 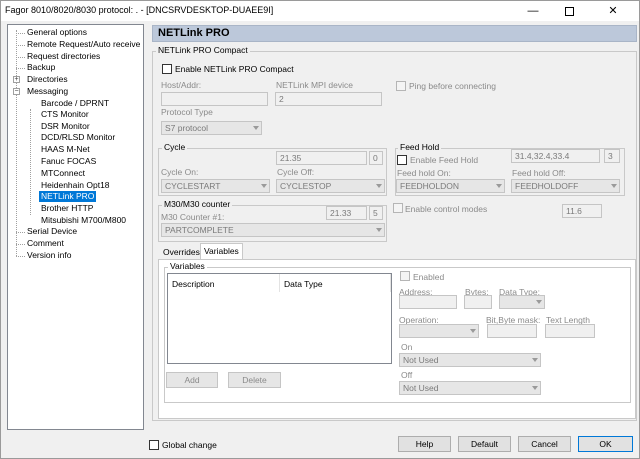 I want to click on cycle-on-value: CYCLESTART, so click(x=193, y=186).